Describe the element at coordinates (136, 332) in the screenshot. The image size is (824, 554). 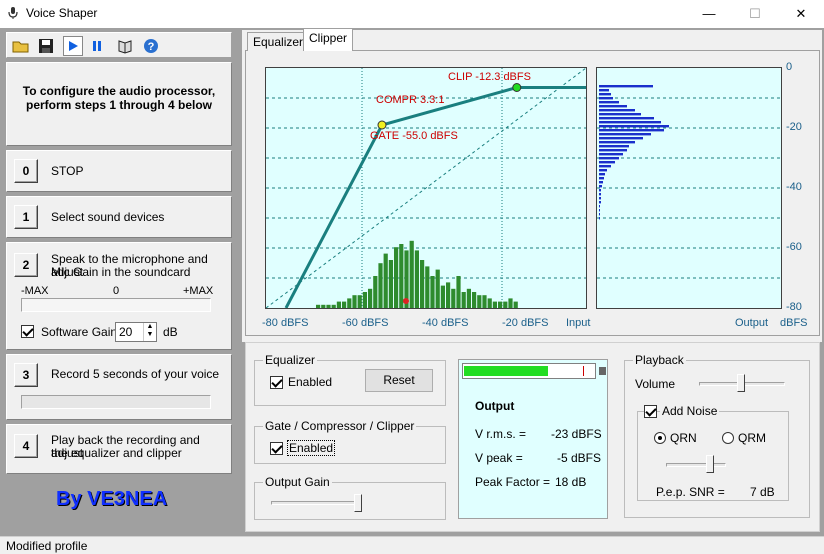
I see `software-gain-spinner: 20 ▲ ▼` at that location.